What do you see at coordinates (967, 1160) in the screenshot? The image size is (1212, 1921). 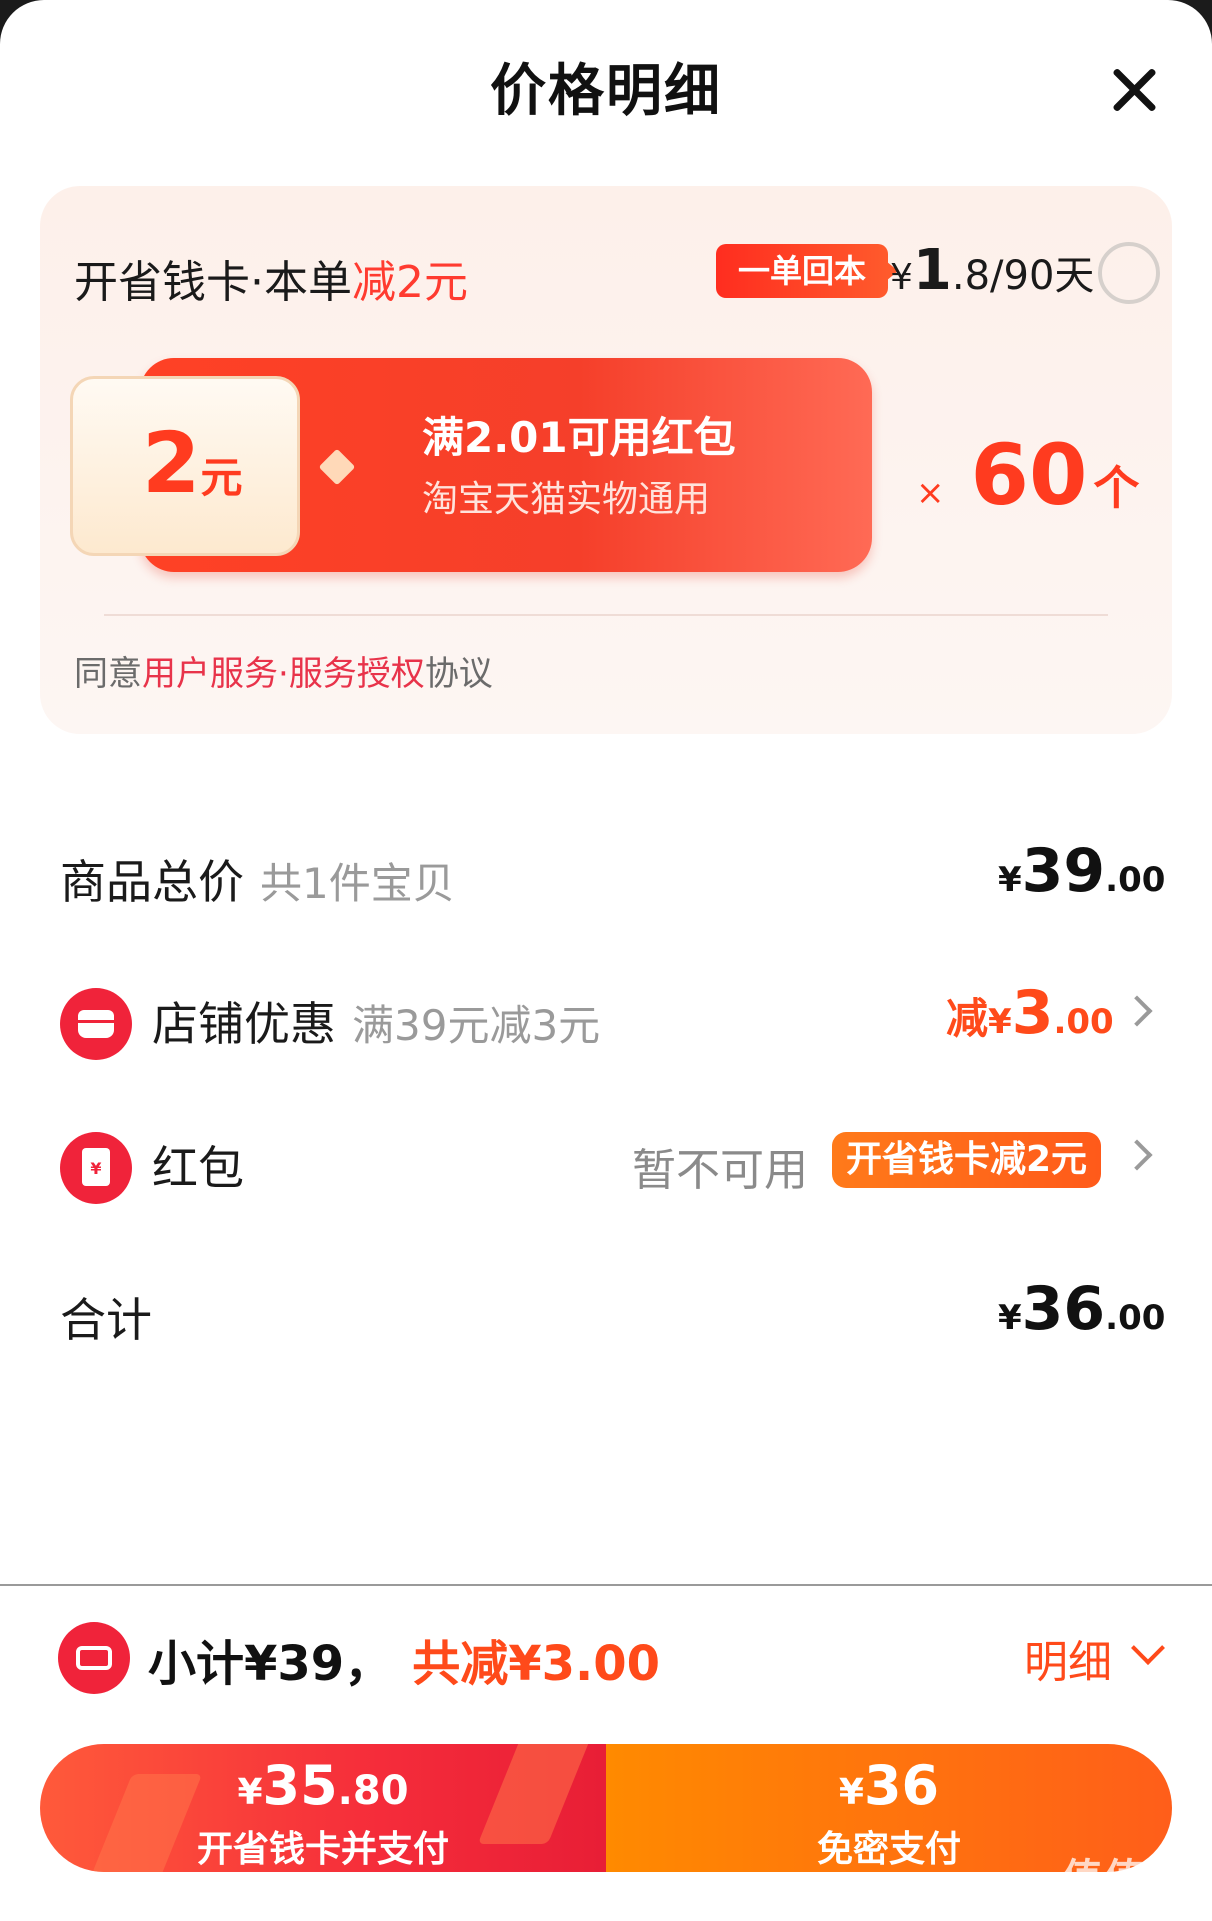 I see `savings-card-discount-tag: 开省钱卡减2元` at bounding box center [967, 1160].